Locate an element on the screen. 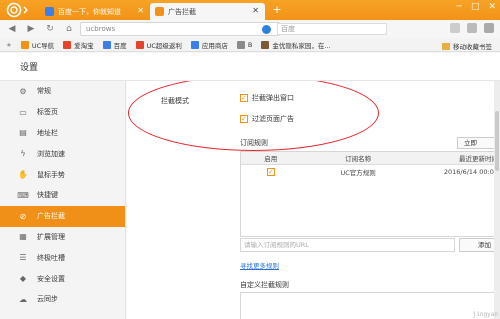 The image size is (500, 319). refresh-icon: ↻ is located at coordinates (50, 29).